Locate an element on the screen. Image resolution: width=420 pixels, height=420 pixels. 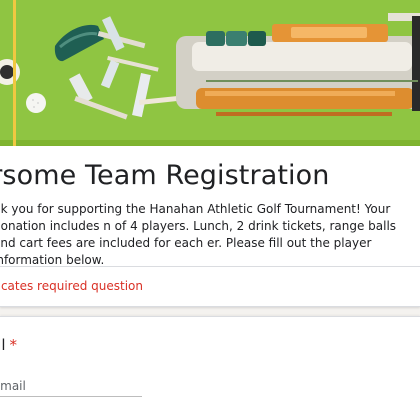
email-question-text: ail is located at coordinates (3, 345).